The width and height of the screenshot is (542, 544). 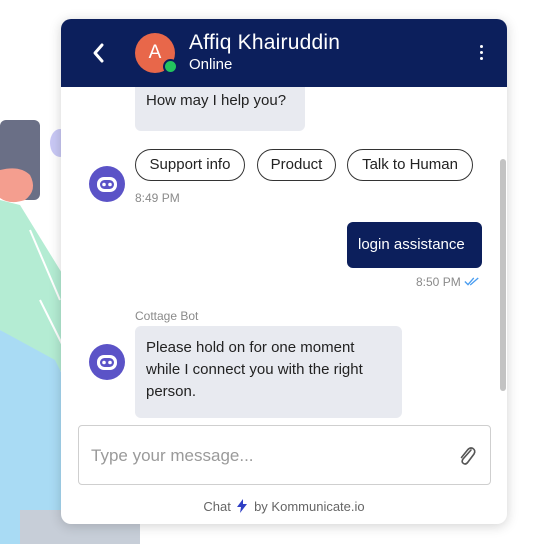 I want to click on message-line: Please hold on for one moment, so click(x=250, y=347).